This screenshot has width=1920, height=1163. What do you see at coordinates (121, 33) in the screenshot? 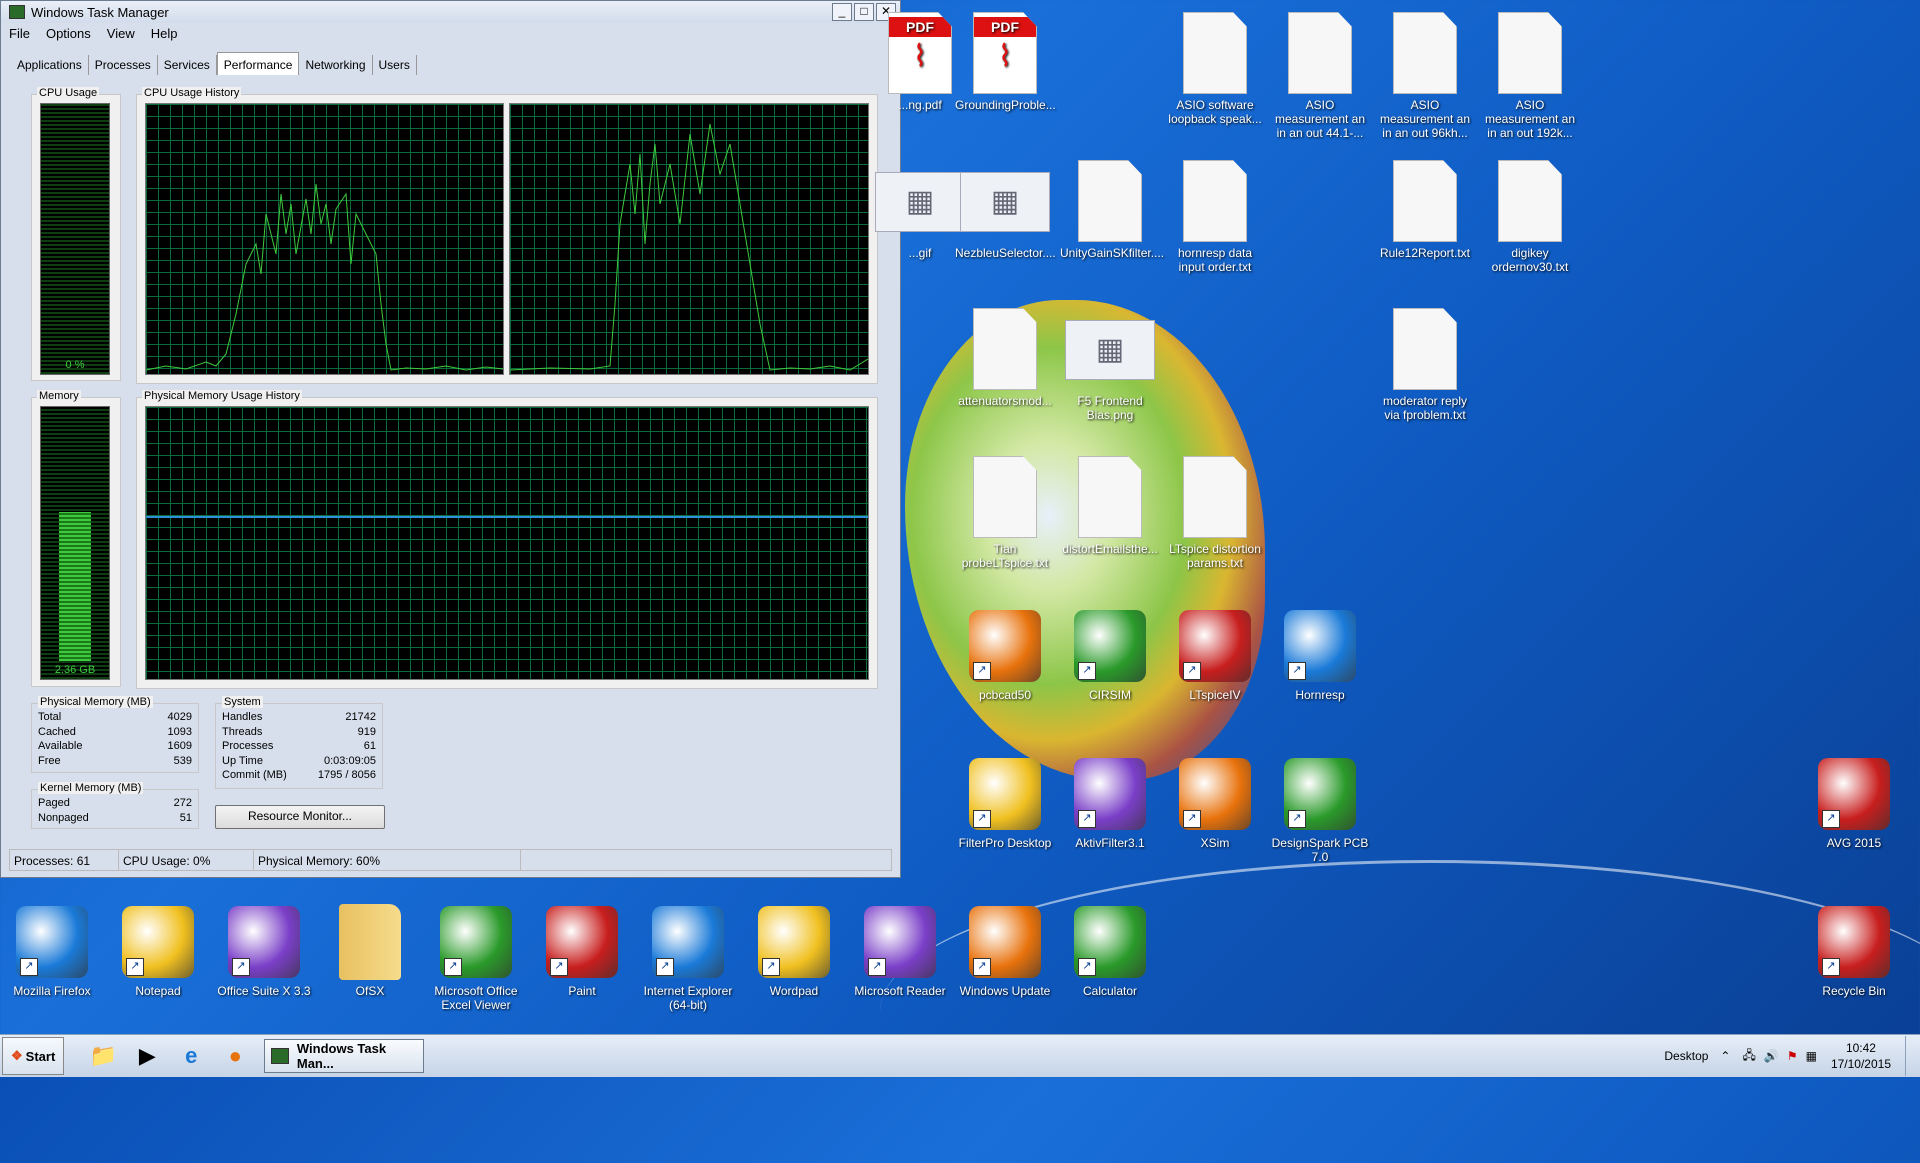
I see `menu-view: View` at bounding box center [121, 33].